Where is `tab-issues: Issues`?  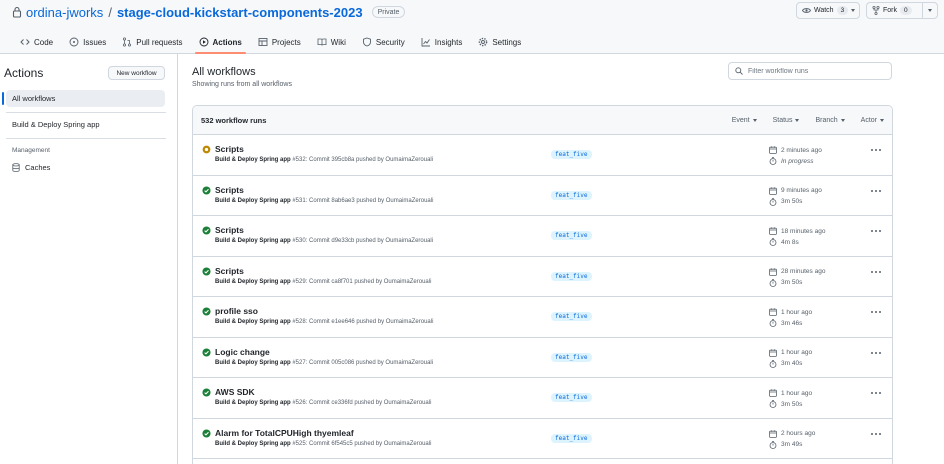 tab-issues: Issues is located at coordinates (87, 42).